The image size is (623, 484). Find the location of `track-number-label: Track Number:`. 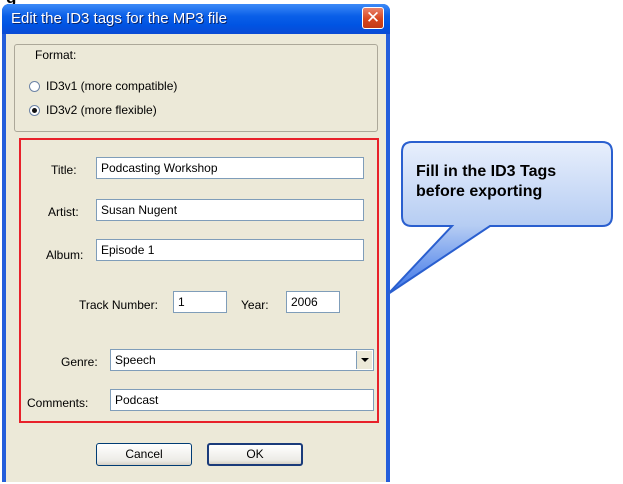

track-number-label: Track Number: is located at coordinates (118, 305).